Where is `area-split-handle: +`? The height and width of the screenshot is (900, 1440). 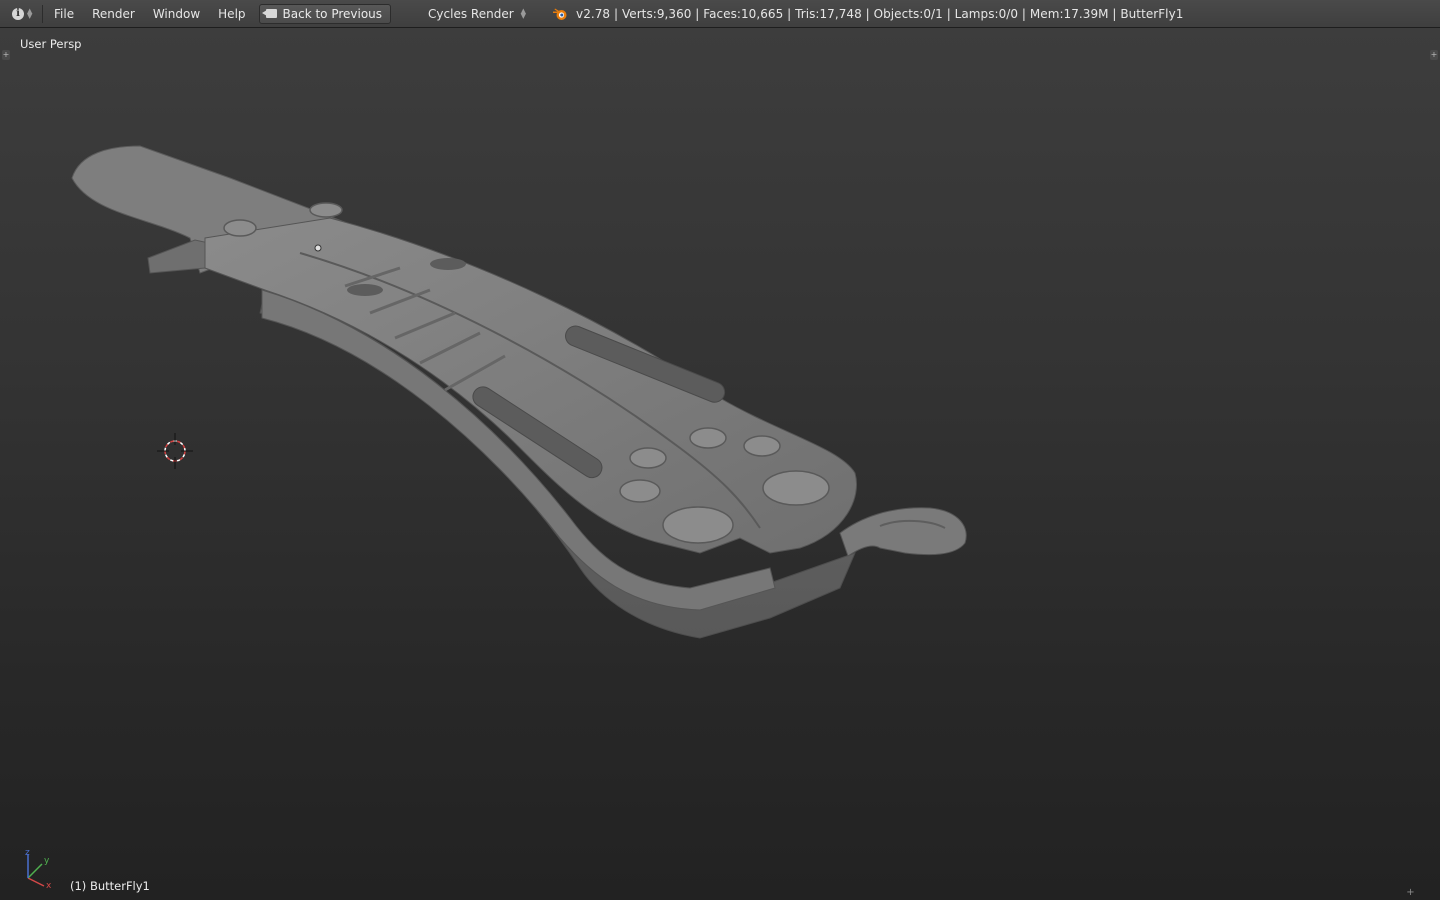
area-split-handle: + is located at coordinates (1410, 893).